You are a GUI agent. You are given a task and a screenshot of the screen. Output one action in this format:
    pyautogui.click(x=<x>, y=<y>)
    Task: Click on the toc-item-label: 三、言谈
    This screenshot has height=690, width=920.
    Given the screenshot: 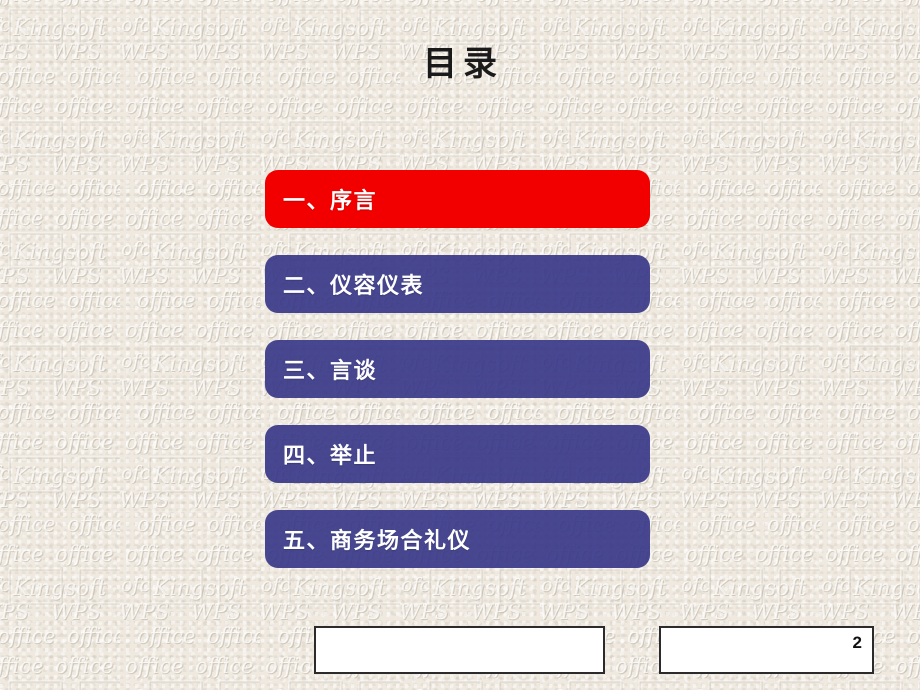 What is the action you would take?
    pyautogui.click(x=330, y=370)
    